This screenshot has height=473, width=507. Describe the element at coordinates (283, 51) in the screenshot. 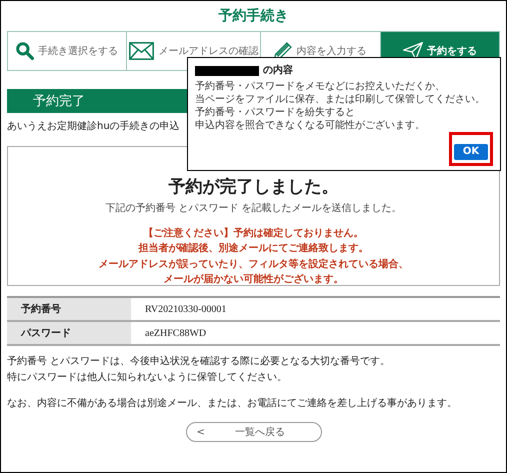

I see `pencil-icon` at that location.